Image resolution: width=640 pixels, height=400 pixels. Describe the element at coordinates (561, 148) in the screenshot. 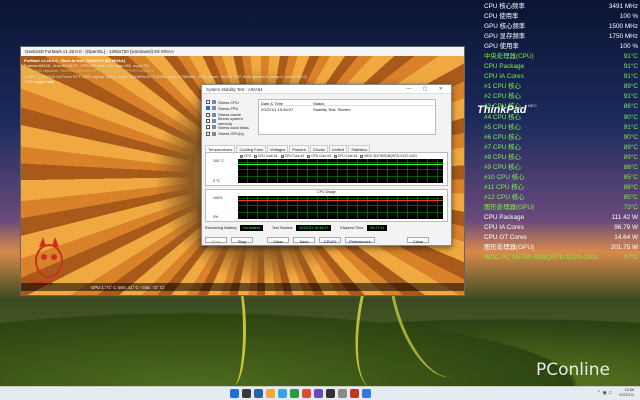

I see `sensor-row: #7 CPU 核心 89°C` at that location.